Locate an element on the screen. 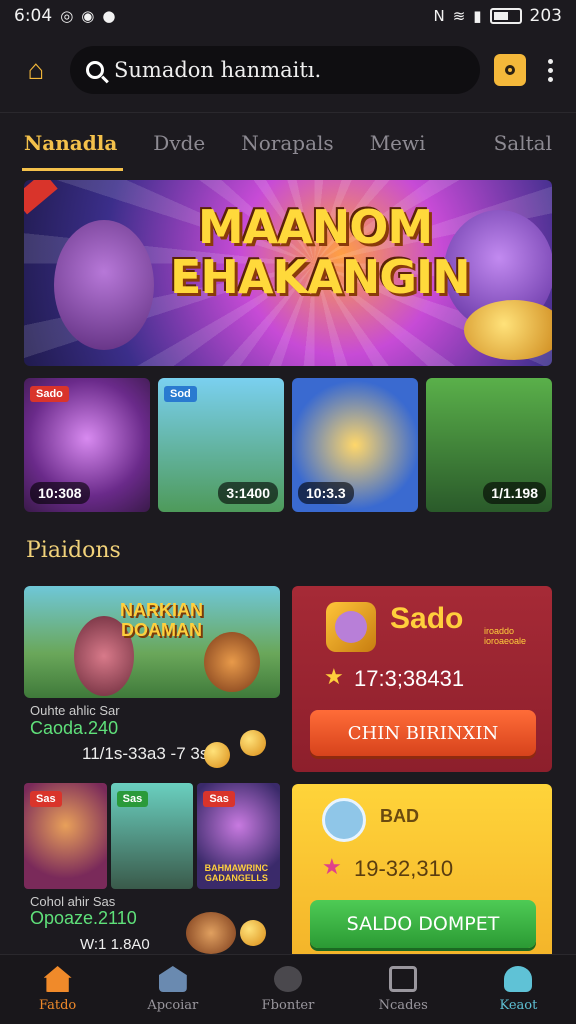 The width and height of the screenshot is (576, 1024). game-grid: Sas Sas Sas BAHMAWRINC GADANGELLS is located at coordinates (152, 836).